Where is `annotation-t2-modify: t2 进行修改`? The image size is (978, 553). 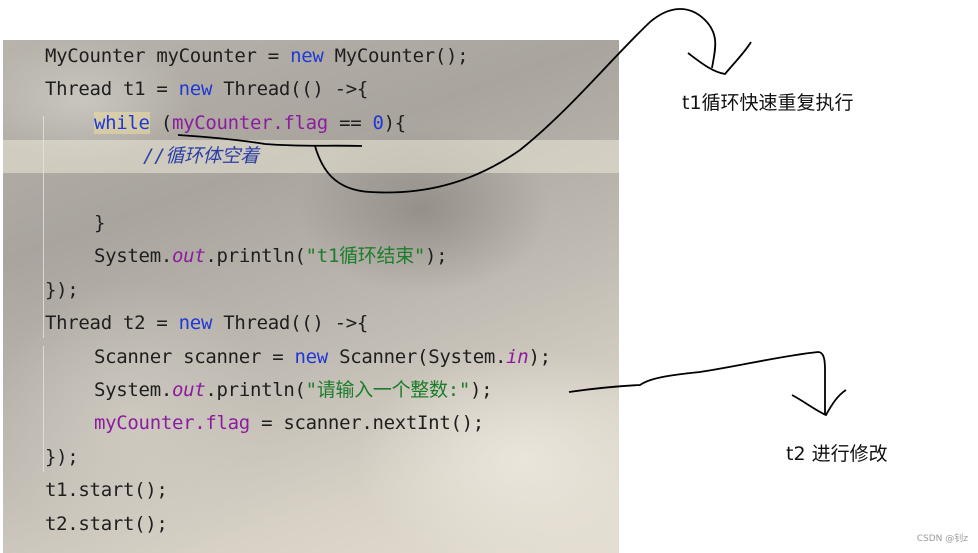 annotation-t2-modify: t2 进行修改 is located at coordinates (837, 454).